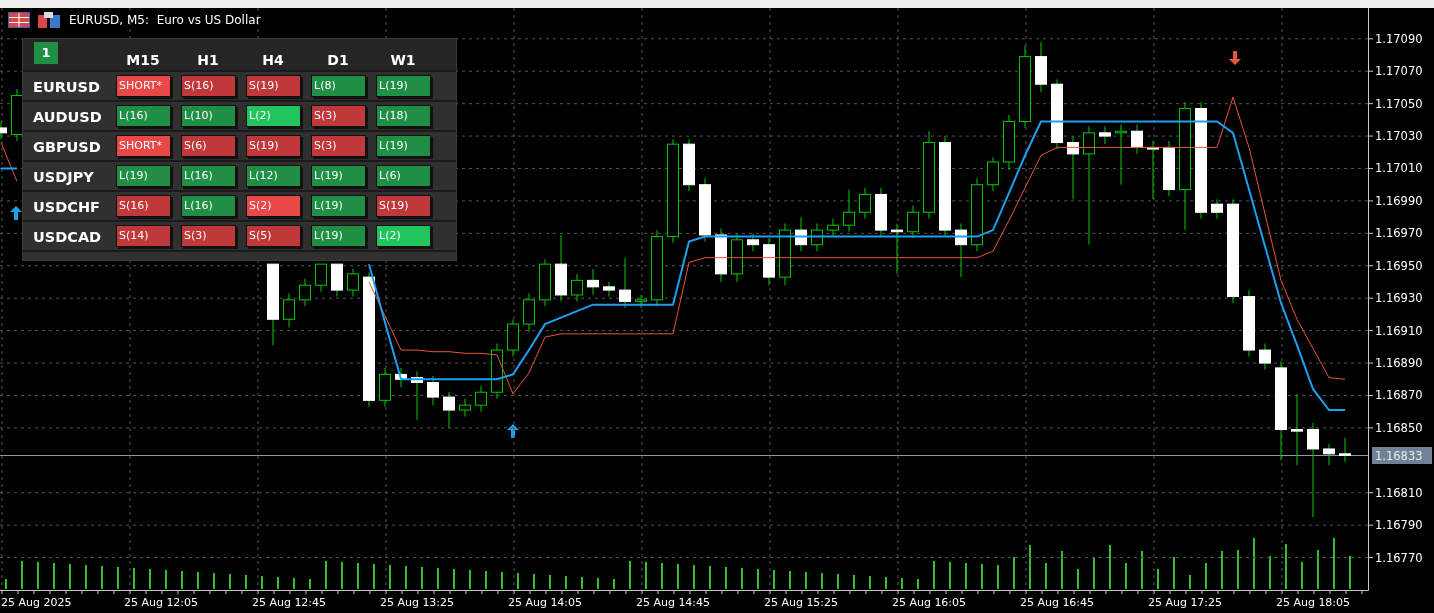  I want to click on price-label: 1.17030, so click(1399, 136).